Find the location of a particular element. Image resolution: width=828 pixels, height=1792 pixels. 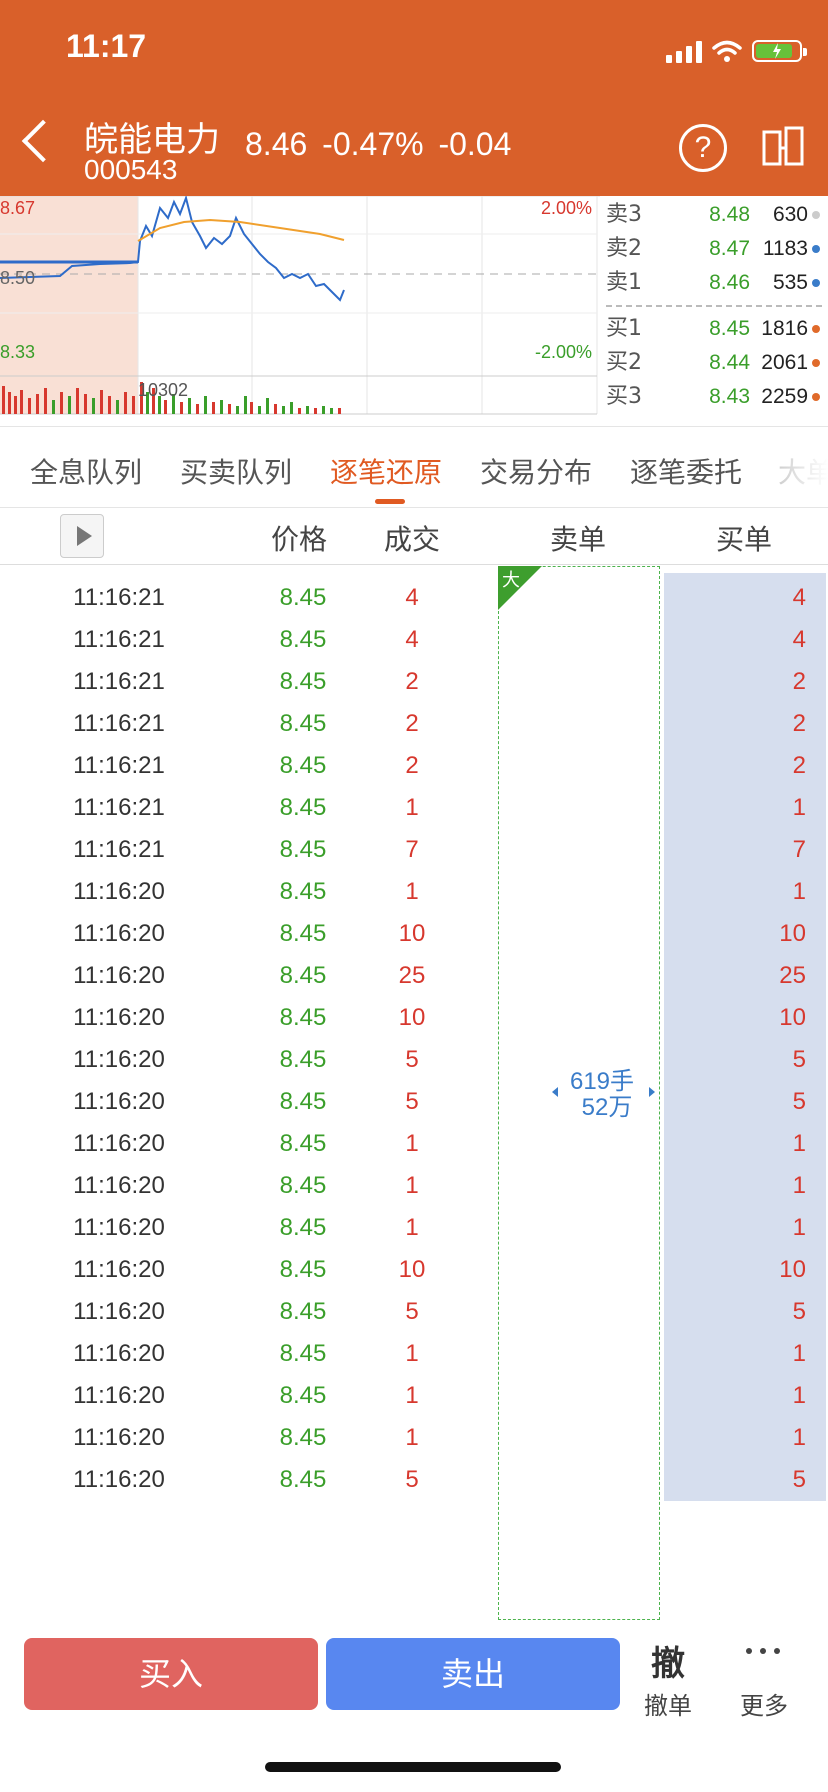

chart-down-pct-label: -2.00% is located at coordinates (563, 352).